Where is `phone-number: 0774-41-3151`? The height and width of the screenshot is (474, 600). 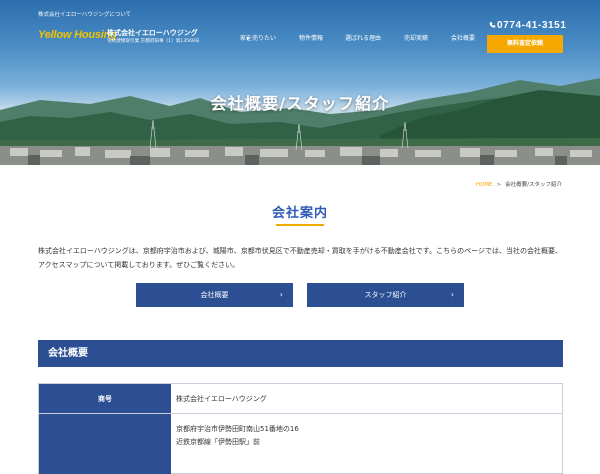
phone-number: 0774-41-3151 is located at coordinates (532, 25).